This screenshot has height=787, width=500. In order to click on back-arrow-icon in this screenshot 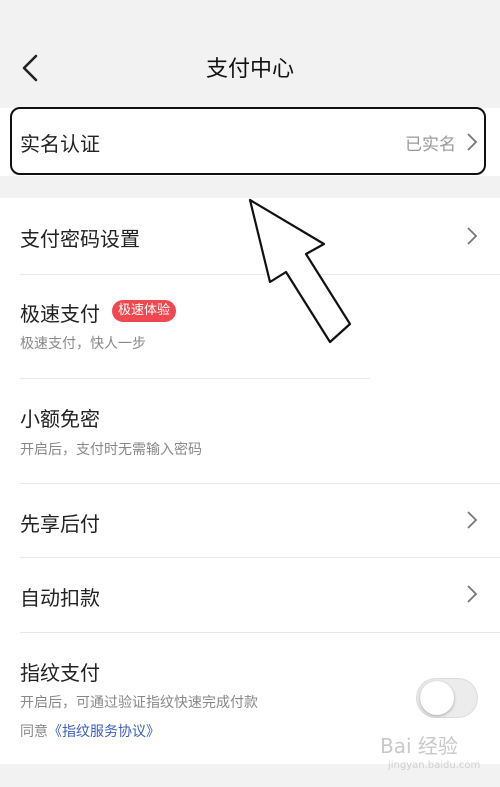, I will do `click(30, 68)`.